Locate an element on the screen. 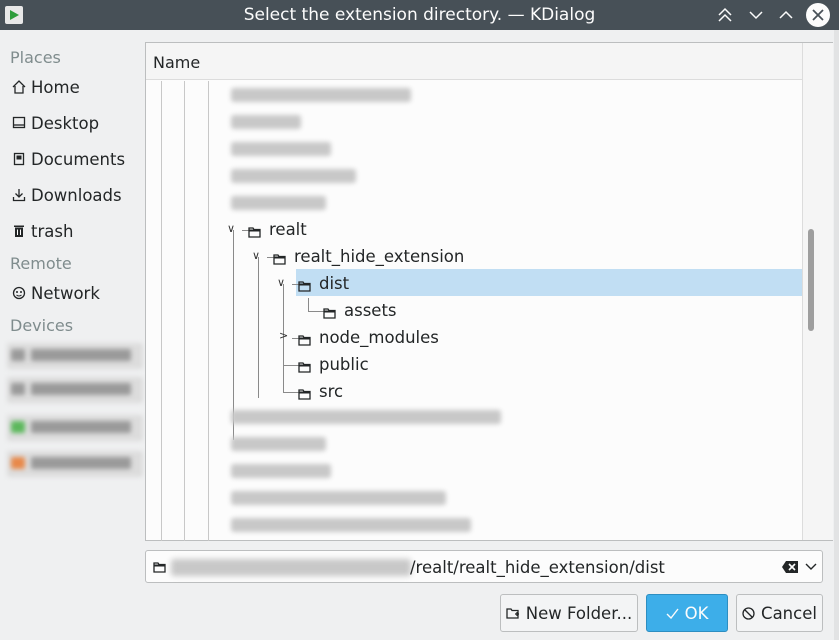 The width and height of the screenshot is (839, 640). downloads-icon is located at coordinates (19, 195).